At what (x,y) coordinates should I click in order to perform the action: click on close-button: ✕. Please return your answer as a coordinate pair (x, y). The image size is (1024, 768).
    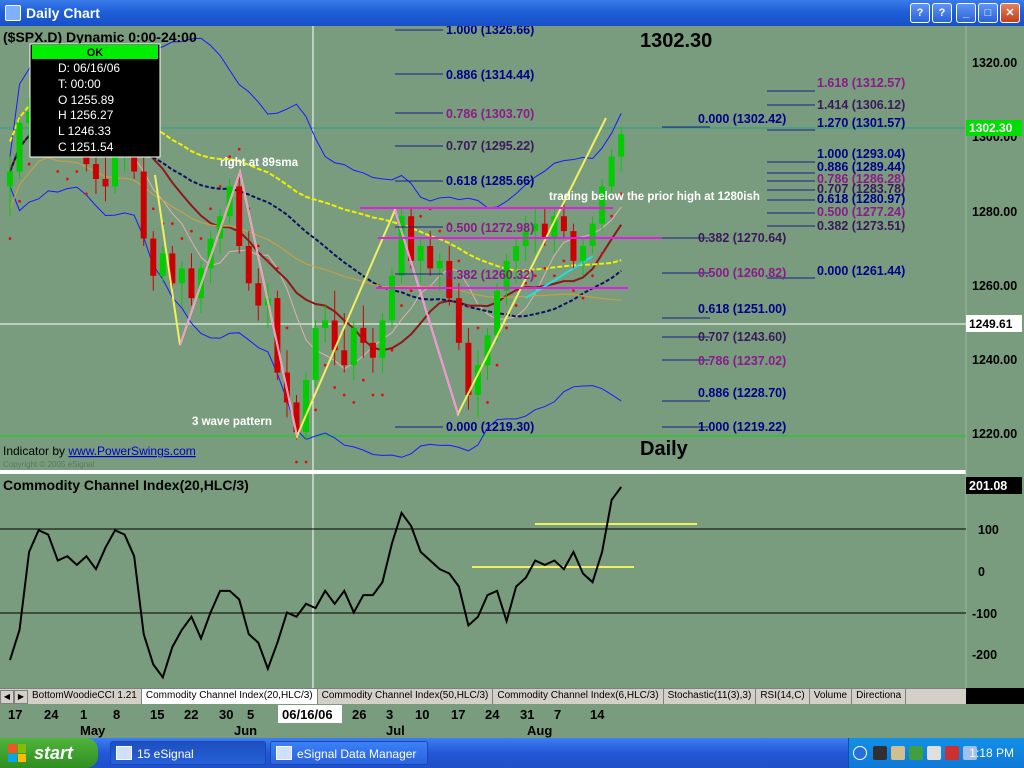
    Looking at the image, I should click on (1010, 13).